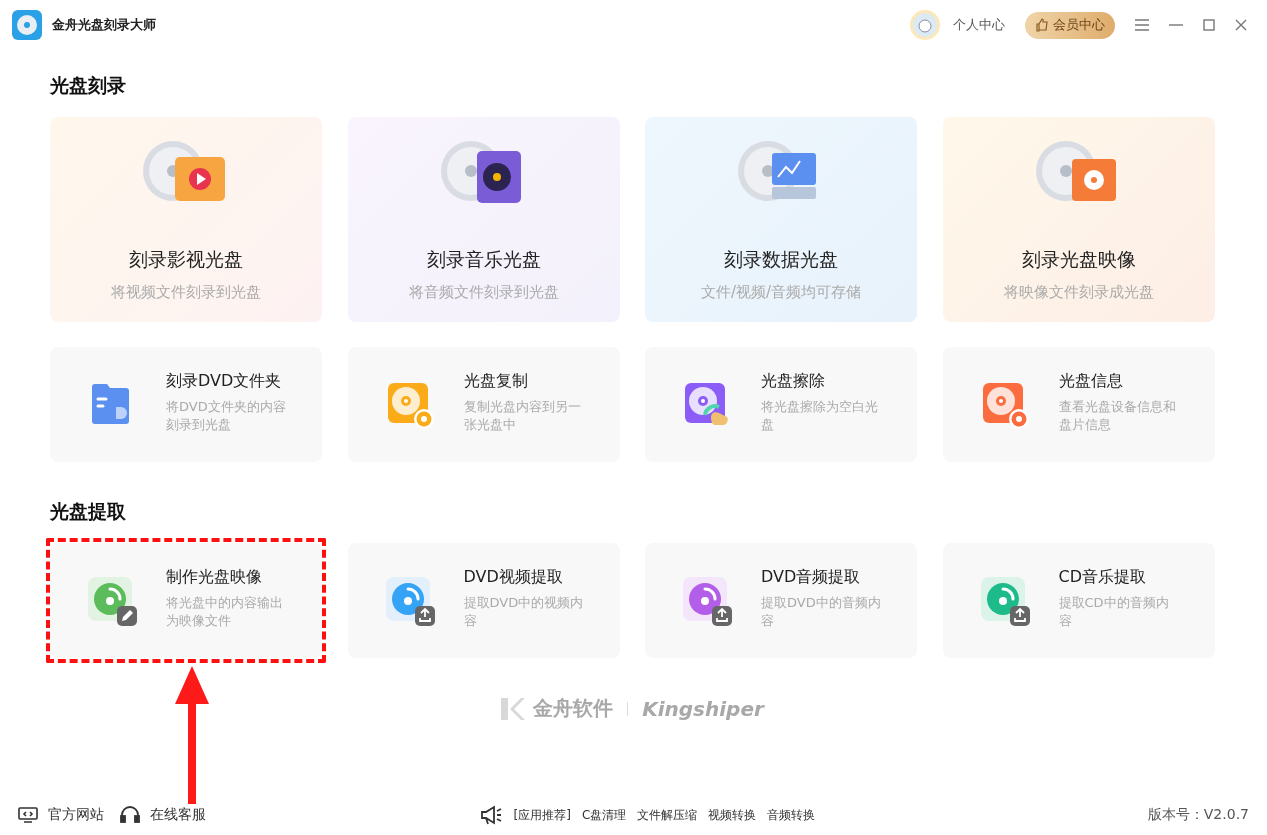 The height and width of the screenshot is (835, 1267). What do you see at coordinates (178, 815) in the screenshot?
I see `footer-link: 在线客服` at bounding box center [178, 815].